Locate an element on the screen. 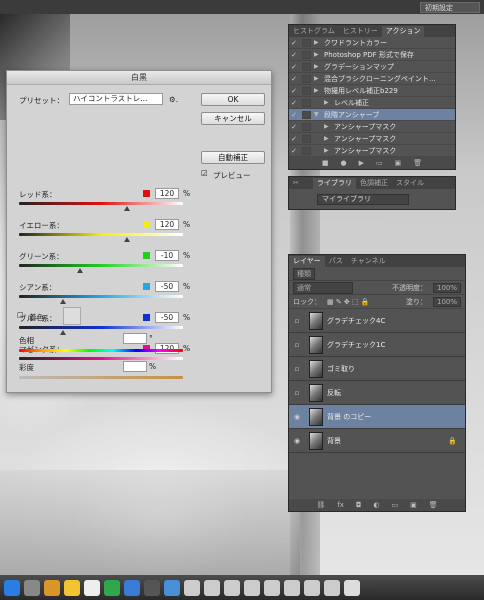  blend-mode-select: 通常 is located at coordinates (323, 287).